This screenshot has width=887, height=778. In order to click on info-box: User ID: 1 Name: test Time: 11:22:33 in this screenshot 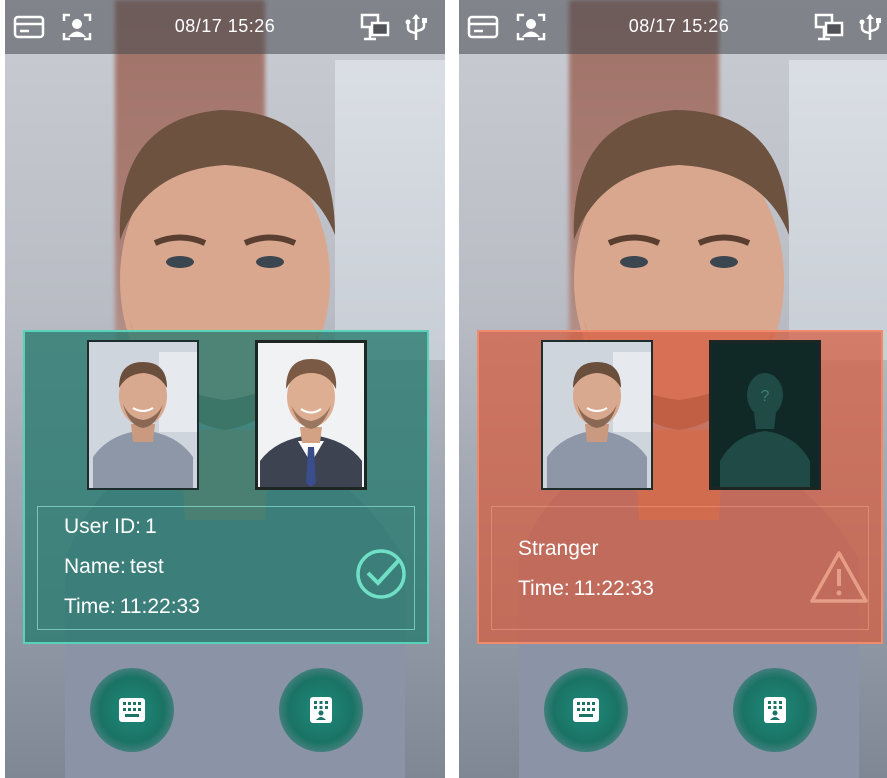, I will do `click(226, 568)`.